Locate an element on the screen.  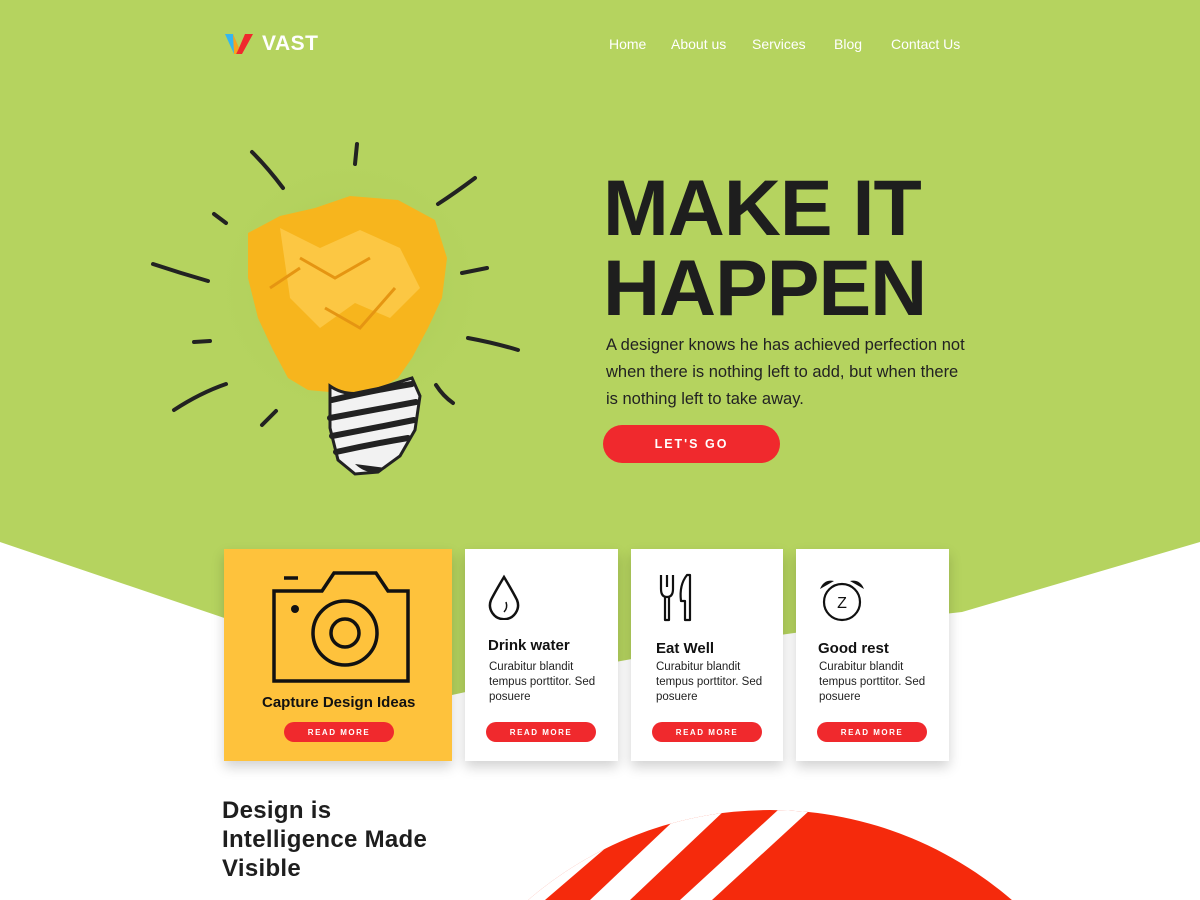
nav-about-us: About us is located at coordinates (698, 44).